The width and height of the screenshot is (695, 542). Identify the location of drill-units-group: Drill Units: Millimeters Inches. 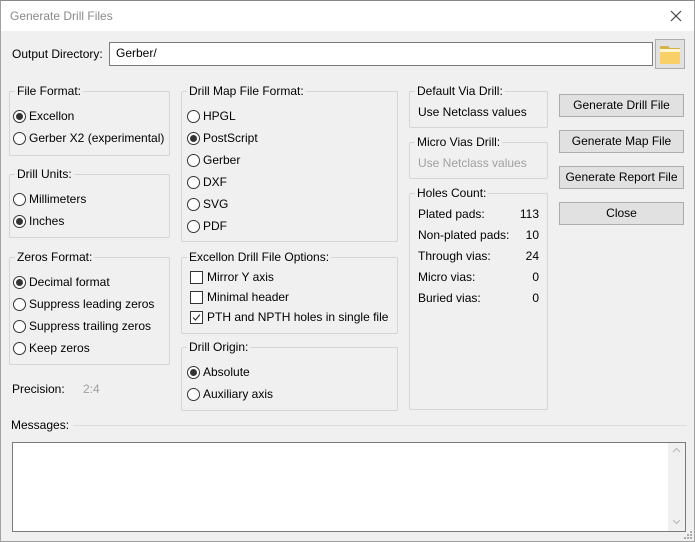
(89, 202).